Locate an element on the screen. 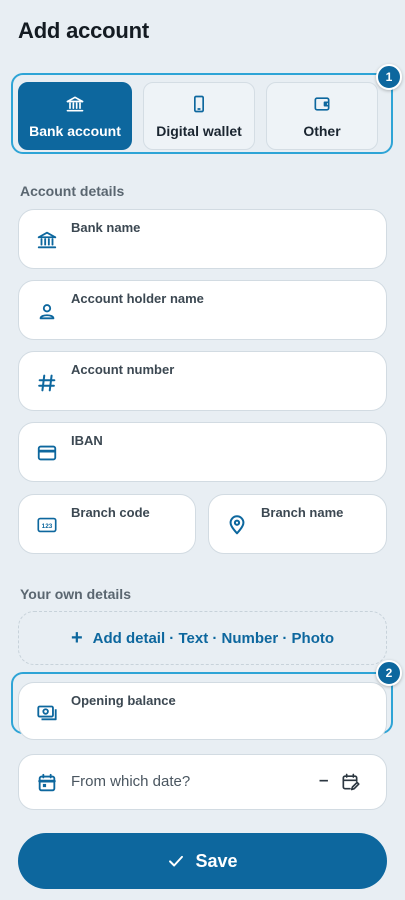 The width and height of the screenshot is (405, 900). numeric-123-icon: 123 is located at coordinates (47, 525).